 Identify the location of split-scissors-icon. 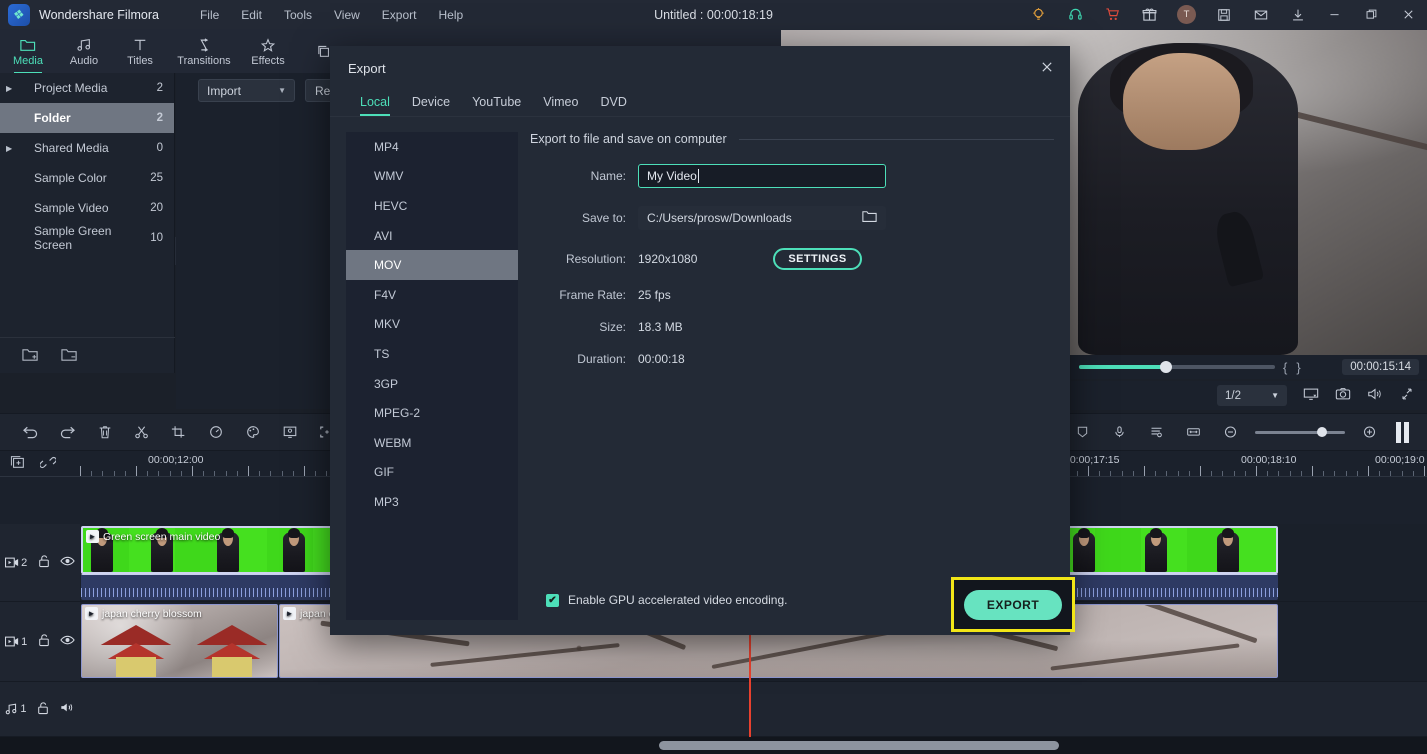
(141, 432).